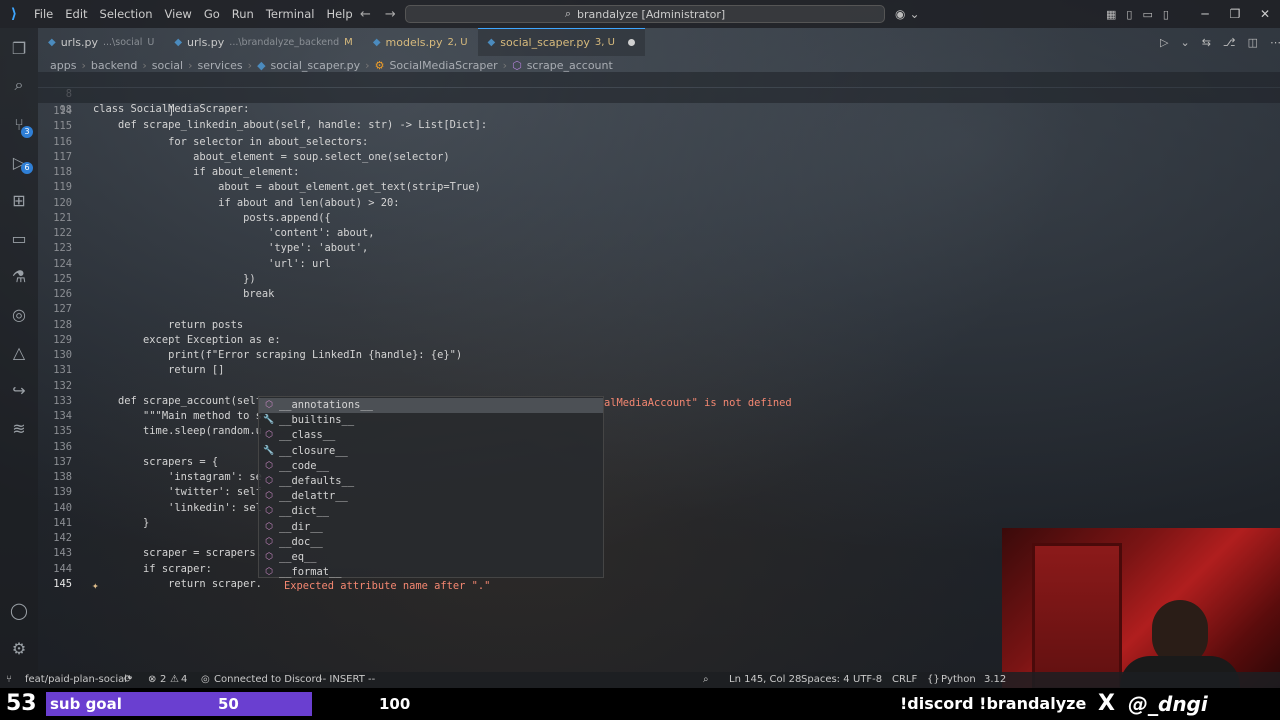  What do you see at coordinates (659, 309) in the screenshot?
I see `code-line-row: 127` at bounding box center [659, 309].